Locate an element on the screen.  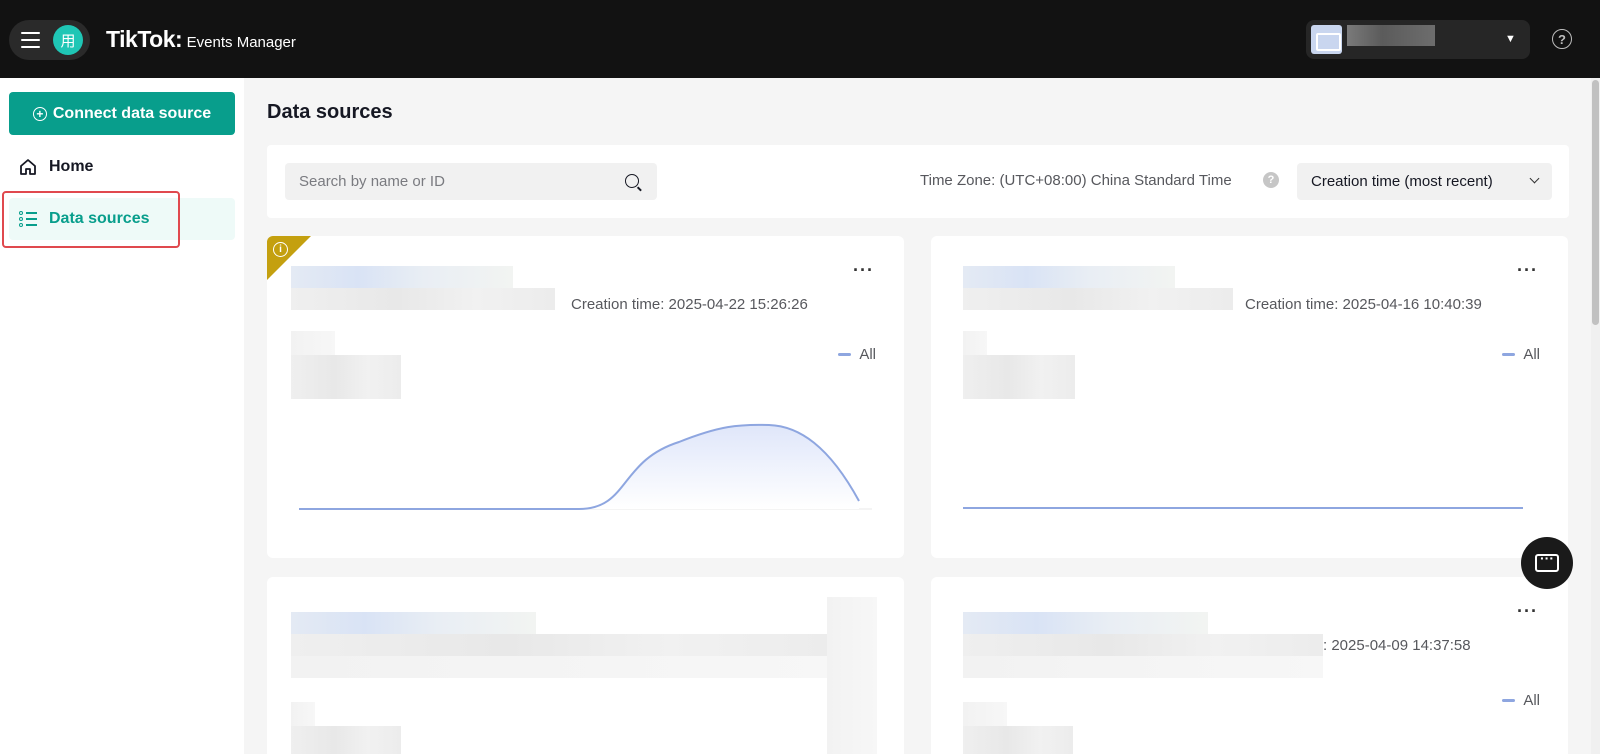
tiktok-wordmark: TikTok is located at coordinates (141, 39).